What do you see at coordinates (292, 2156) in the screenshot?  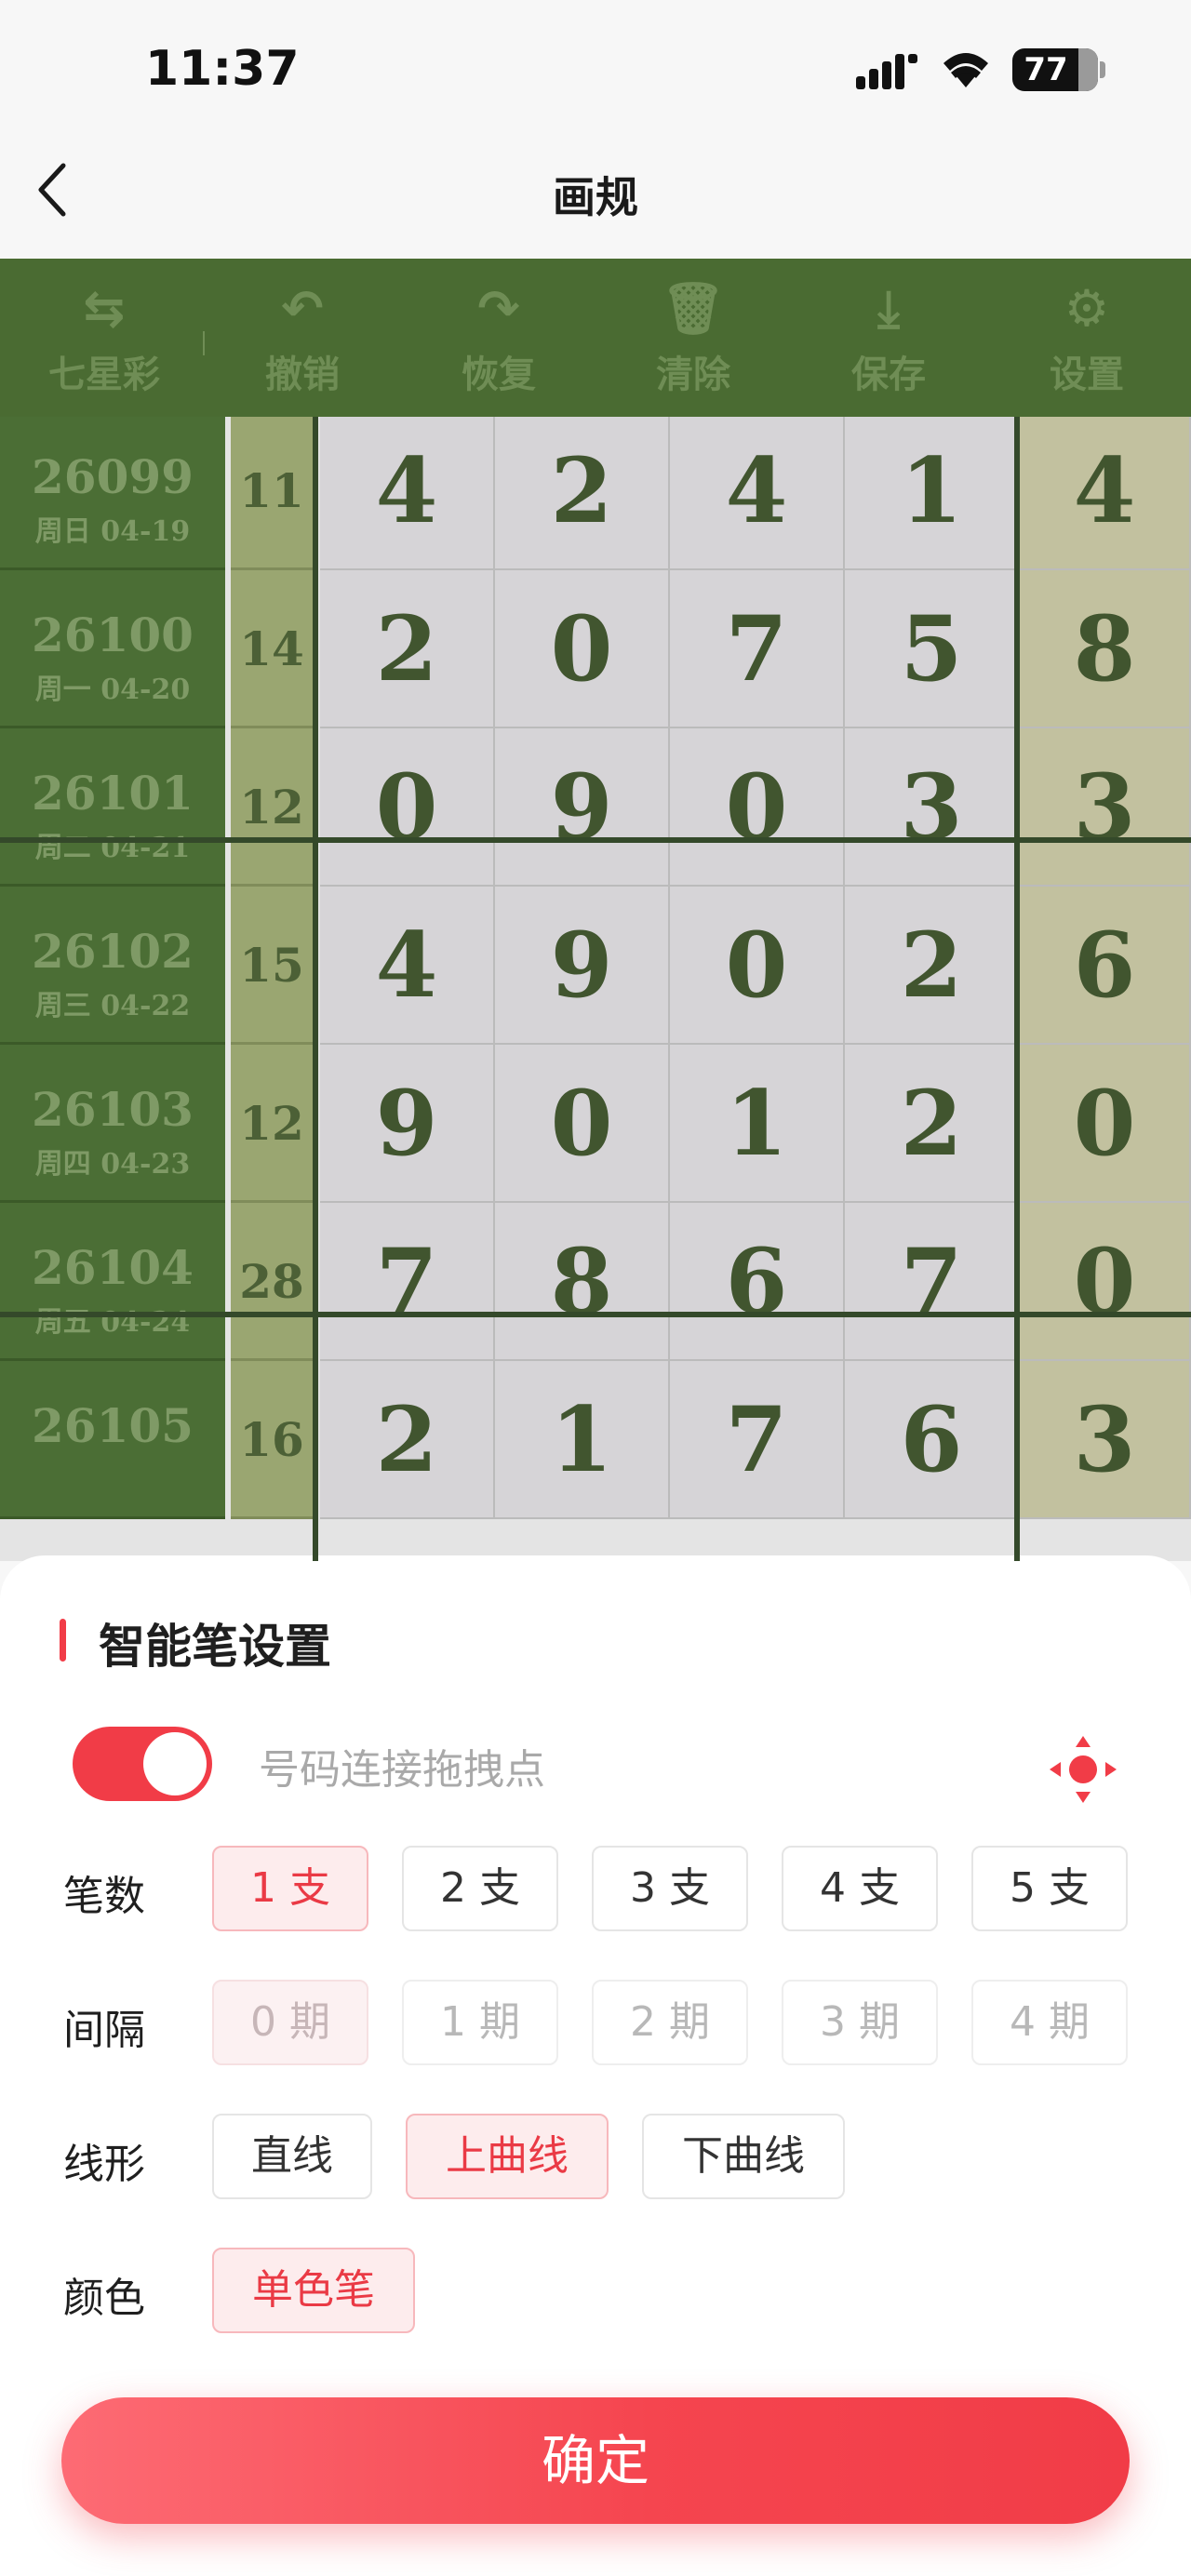 I see `line-shape-option: 直线` at bounding box center [292, 2156].